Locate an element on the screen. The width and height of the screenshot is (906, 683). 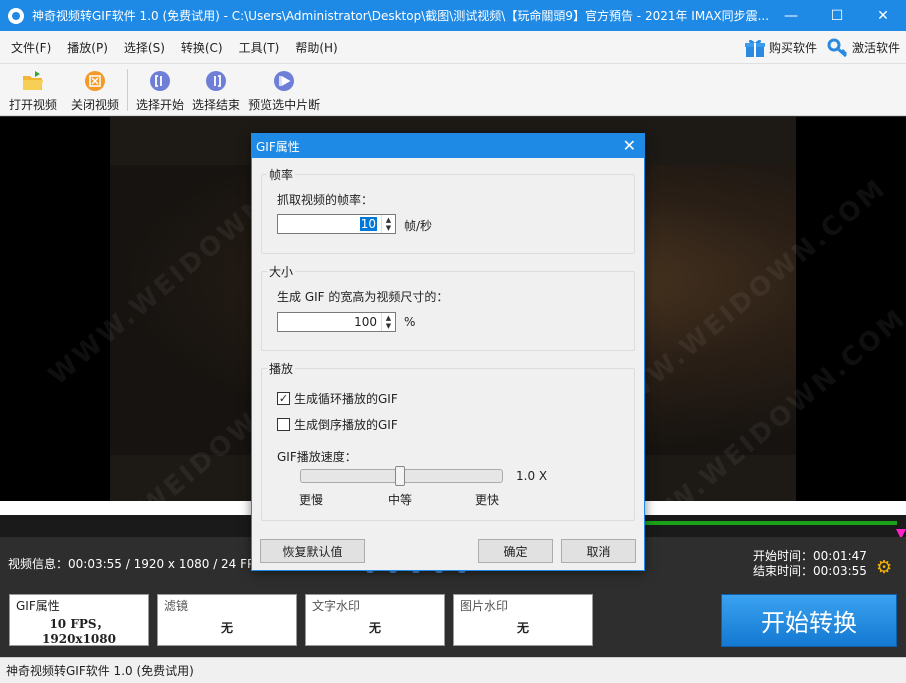
preview-play-icon is located at coordinates (284, 81).